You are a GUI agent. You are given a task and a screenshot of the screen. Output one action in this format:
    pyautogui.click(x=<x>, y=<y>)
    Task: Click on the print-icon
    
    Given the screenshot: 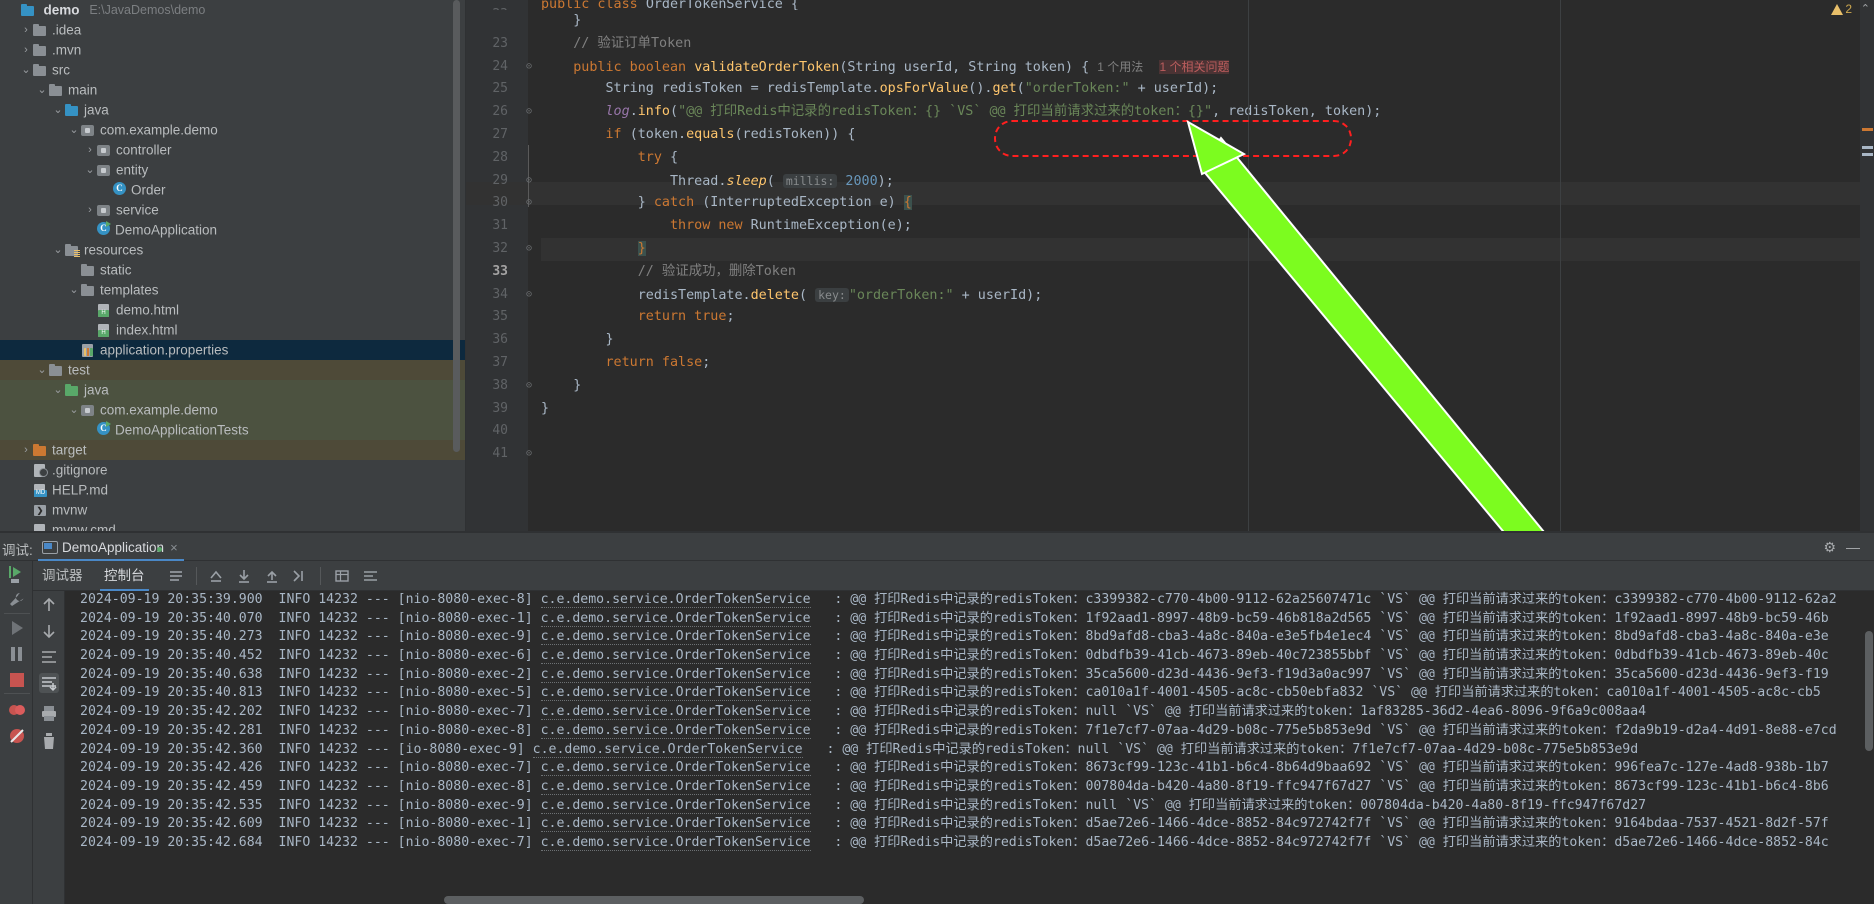 What is the action you would take?
    pyautogui.click(x=49, y=713)
    